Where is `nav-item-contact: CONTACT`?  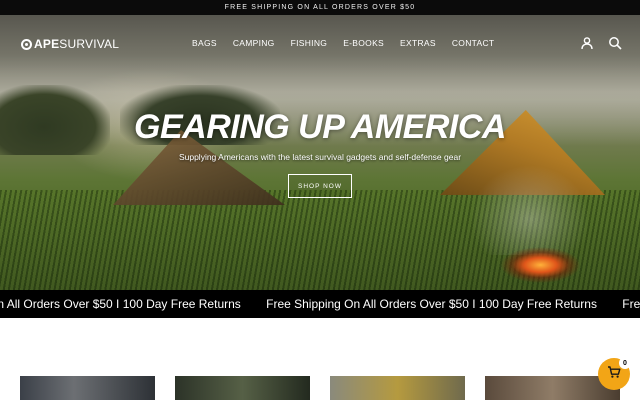 nav-item-contact: CONTACT is located at coordinates (473, 43).